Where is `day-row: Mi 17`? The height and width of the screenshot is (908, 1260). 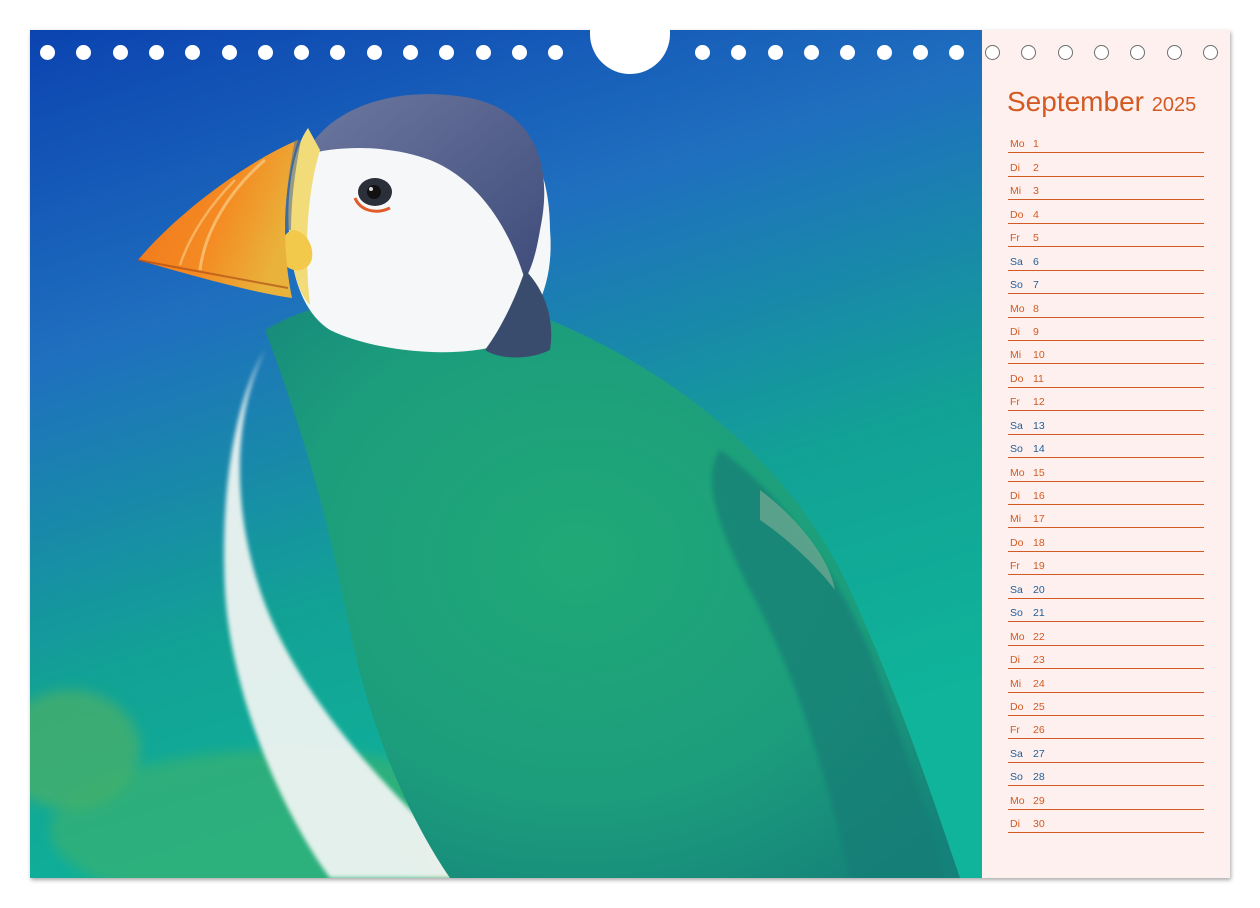 day-row: Mi 17 is located at coordinates (1106, 517).